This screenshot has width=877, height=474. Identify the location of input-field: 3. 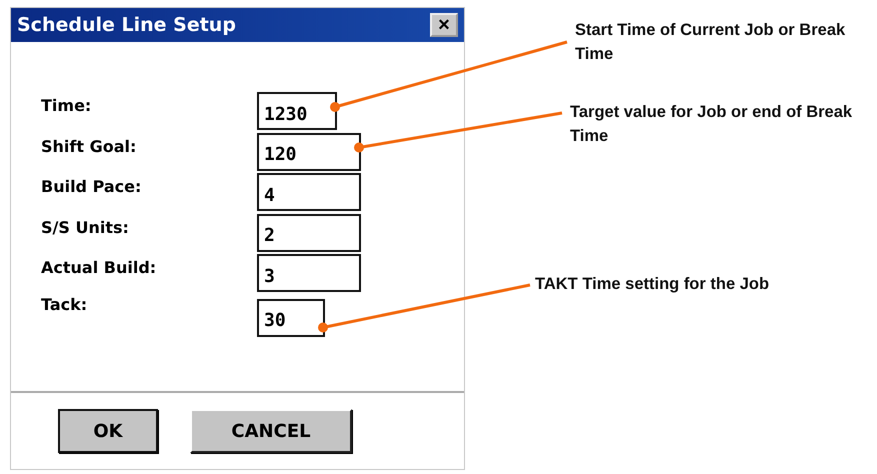
(309, 273).